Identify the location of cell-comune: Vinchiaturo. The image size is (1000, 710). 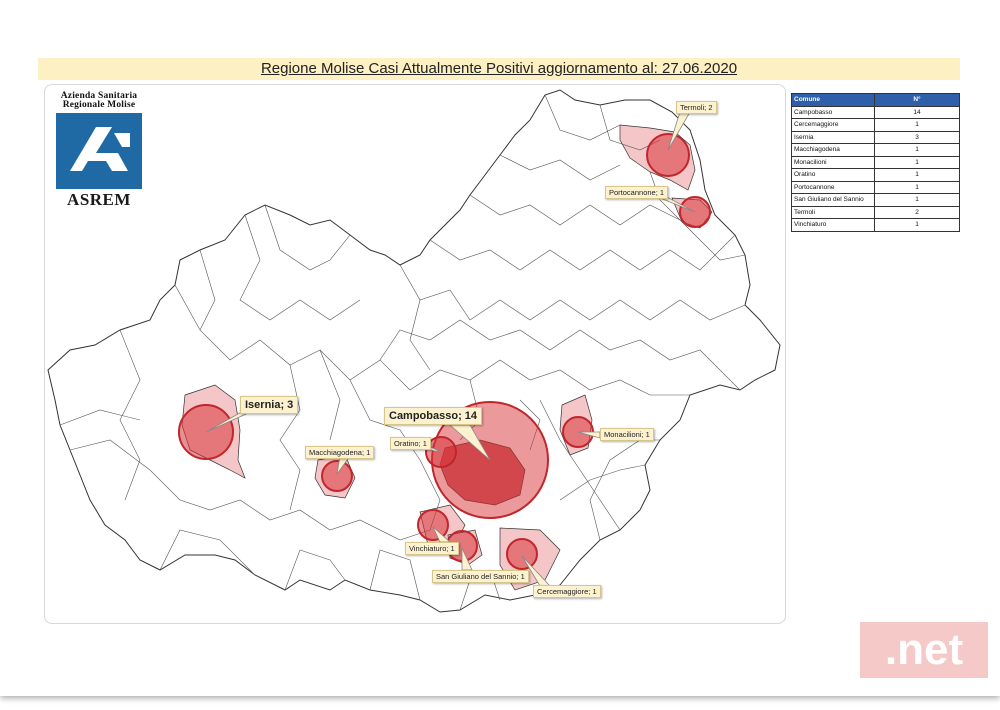
(833, 225).